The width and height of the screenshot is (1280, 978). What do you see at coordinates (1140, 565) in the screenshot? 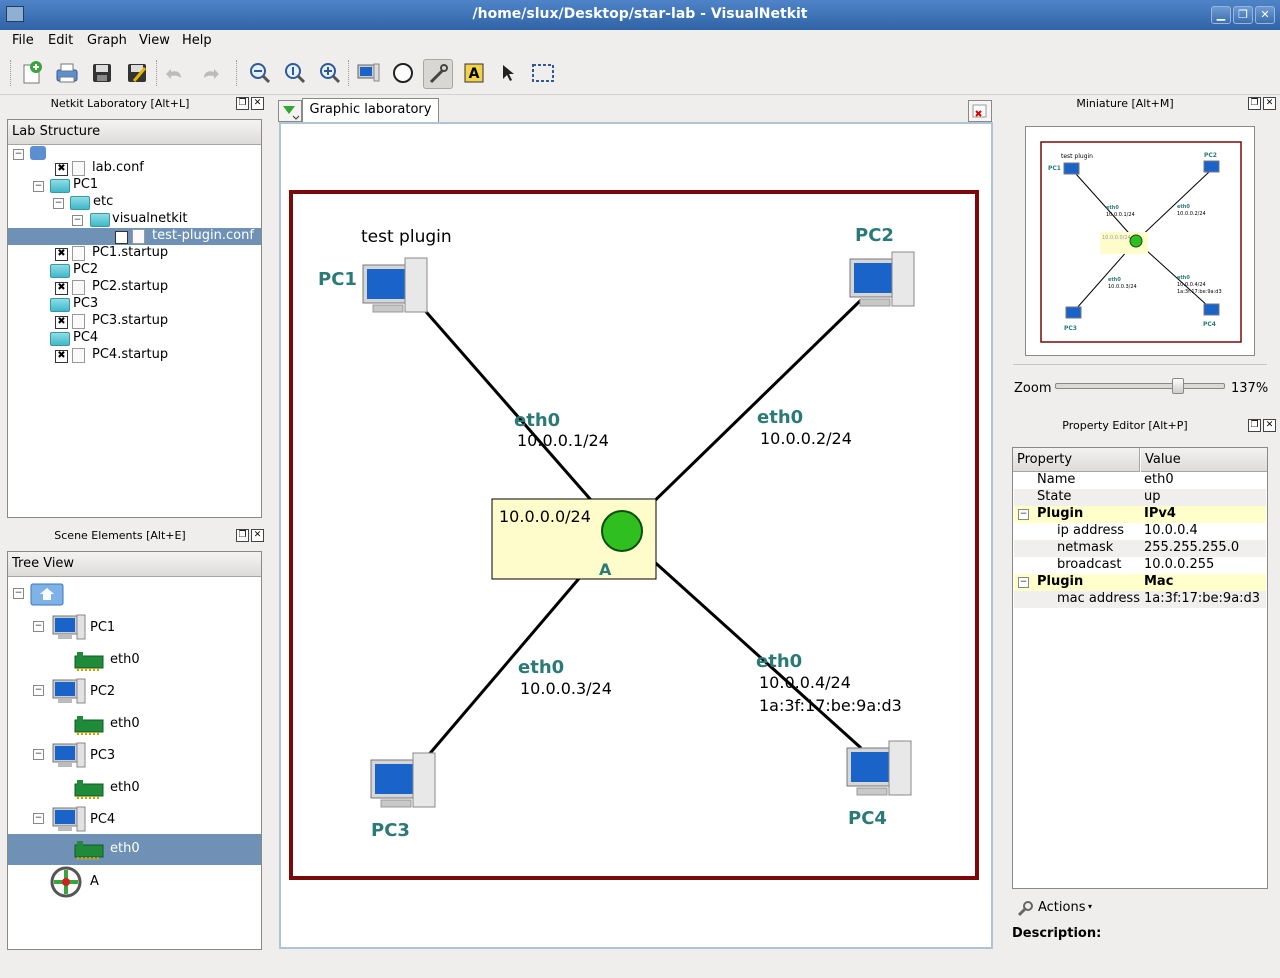
I see `property-row: broadcast 10.0.0.255` at bounding box center [1140, 565].